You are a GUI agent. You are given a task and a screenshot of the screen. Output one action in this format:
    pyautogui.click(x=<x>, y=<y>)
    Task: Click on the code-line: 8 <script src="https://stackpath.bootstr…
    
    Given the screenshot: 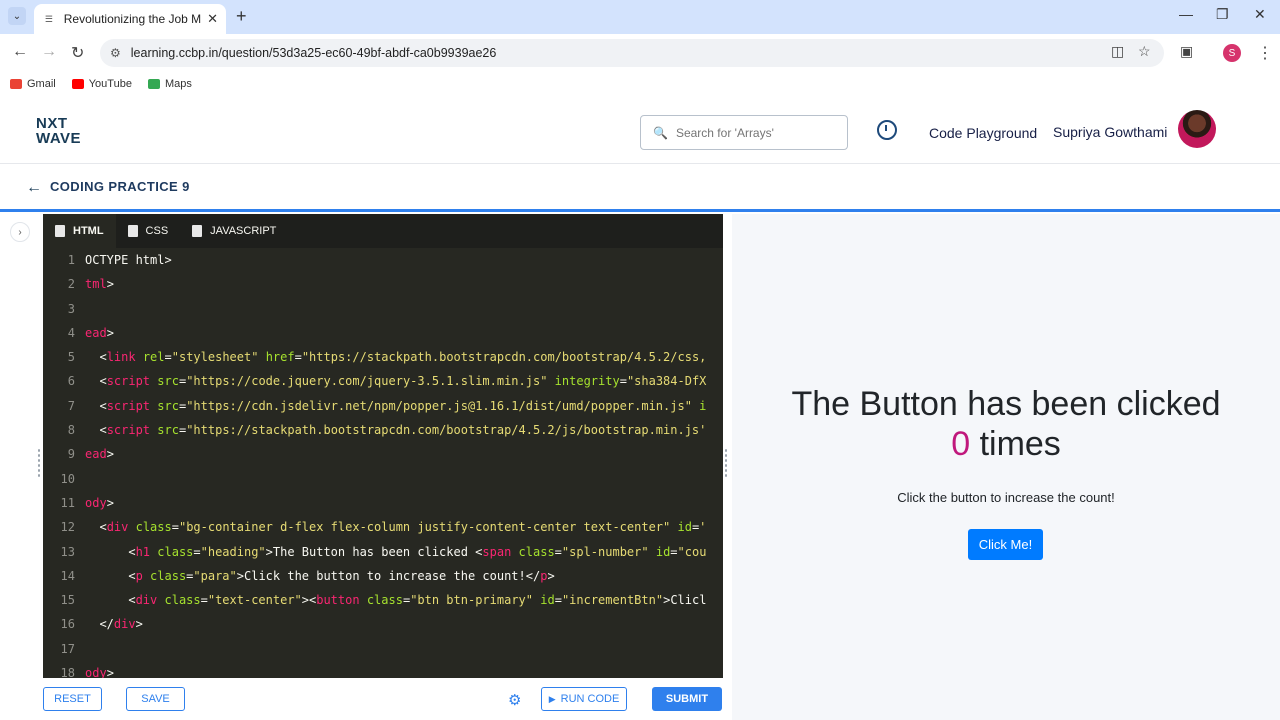 What is the action you would take?
    pyautogui.click(x=383, y=430)
    